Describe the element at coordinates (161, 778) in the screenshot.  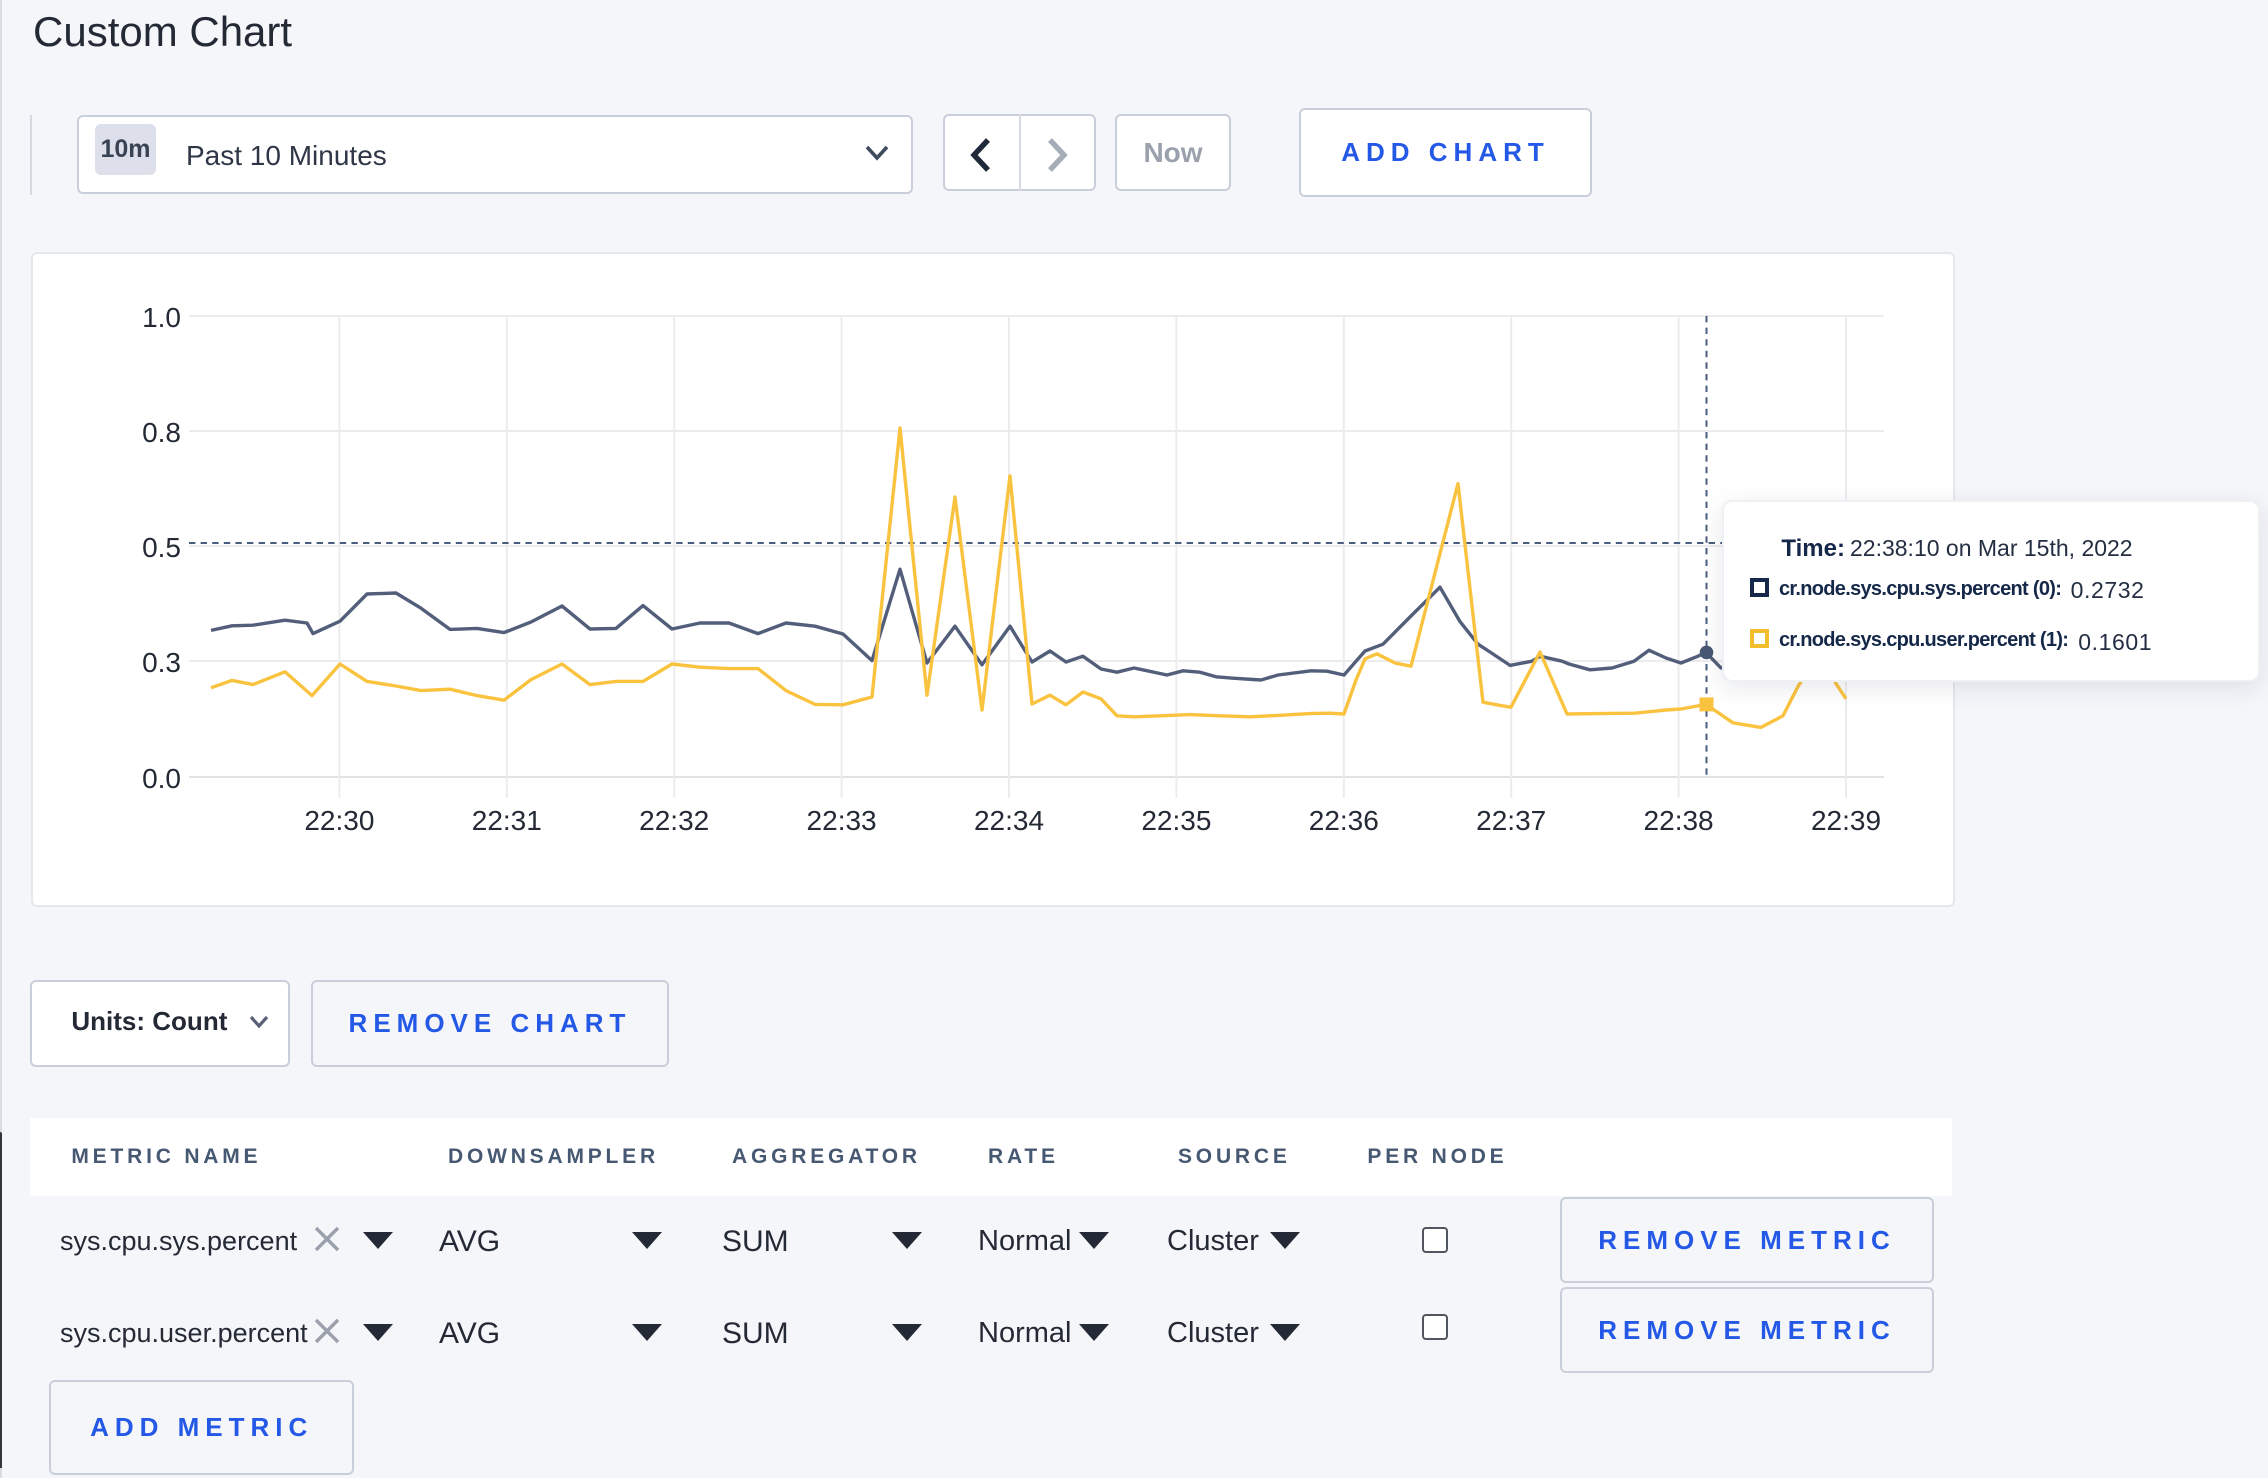
I see `svg-text: 0.0` at that location.